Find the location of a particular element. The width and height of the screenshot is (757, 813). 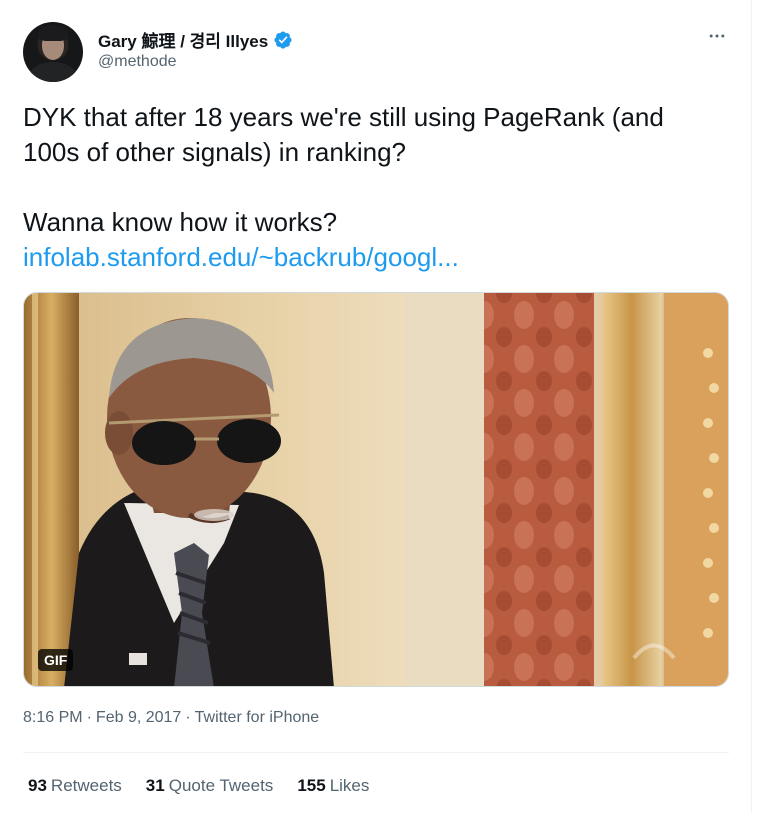

tweet-text-line: Wanna know how it works? is located at coordinates (180, 222).